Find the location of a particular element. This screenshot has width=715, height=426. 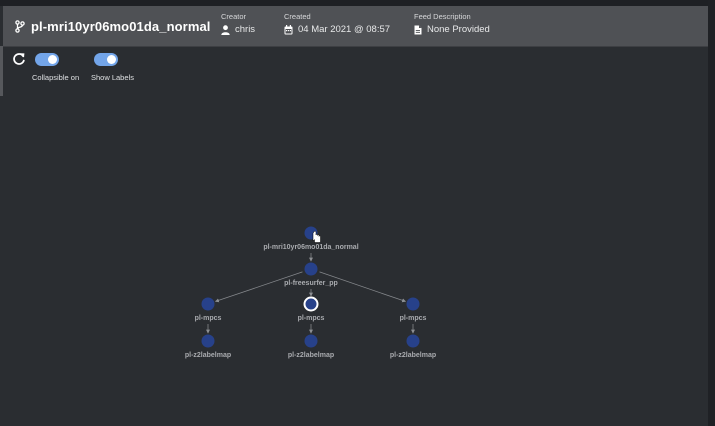

graph-node-z2 is located at coordinates (311, 341).